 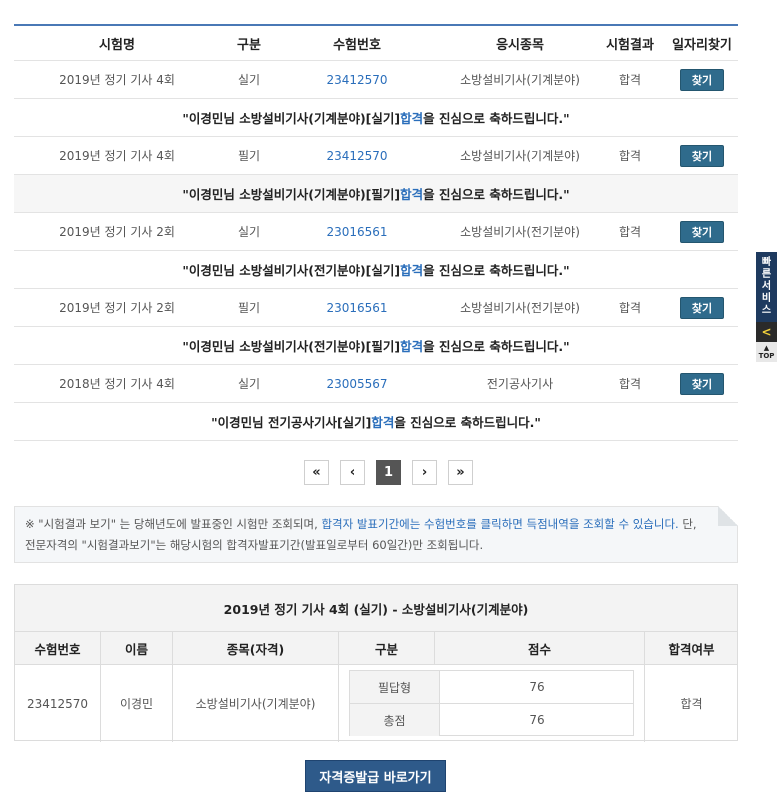 I want to click on congrats-message: "이경민님 전기공사기사[실기] 합격 을 진심으로 축하드립니다.", so click(x=376, y=421).